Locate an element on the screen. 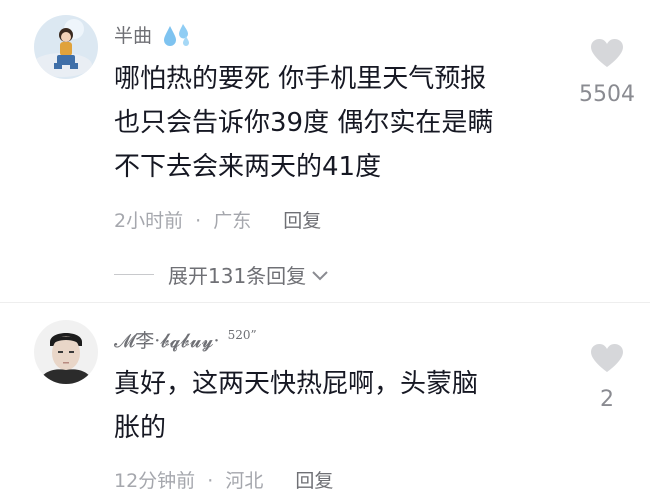 Image resolution: width=650 pixels, height=503 pixels. expand-replies-button: 展开131条回复 is located at coordinates (222, 274).